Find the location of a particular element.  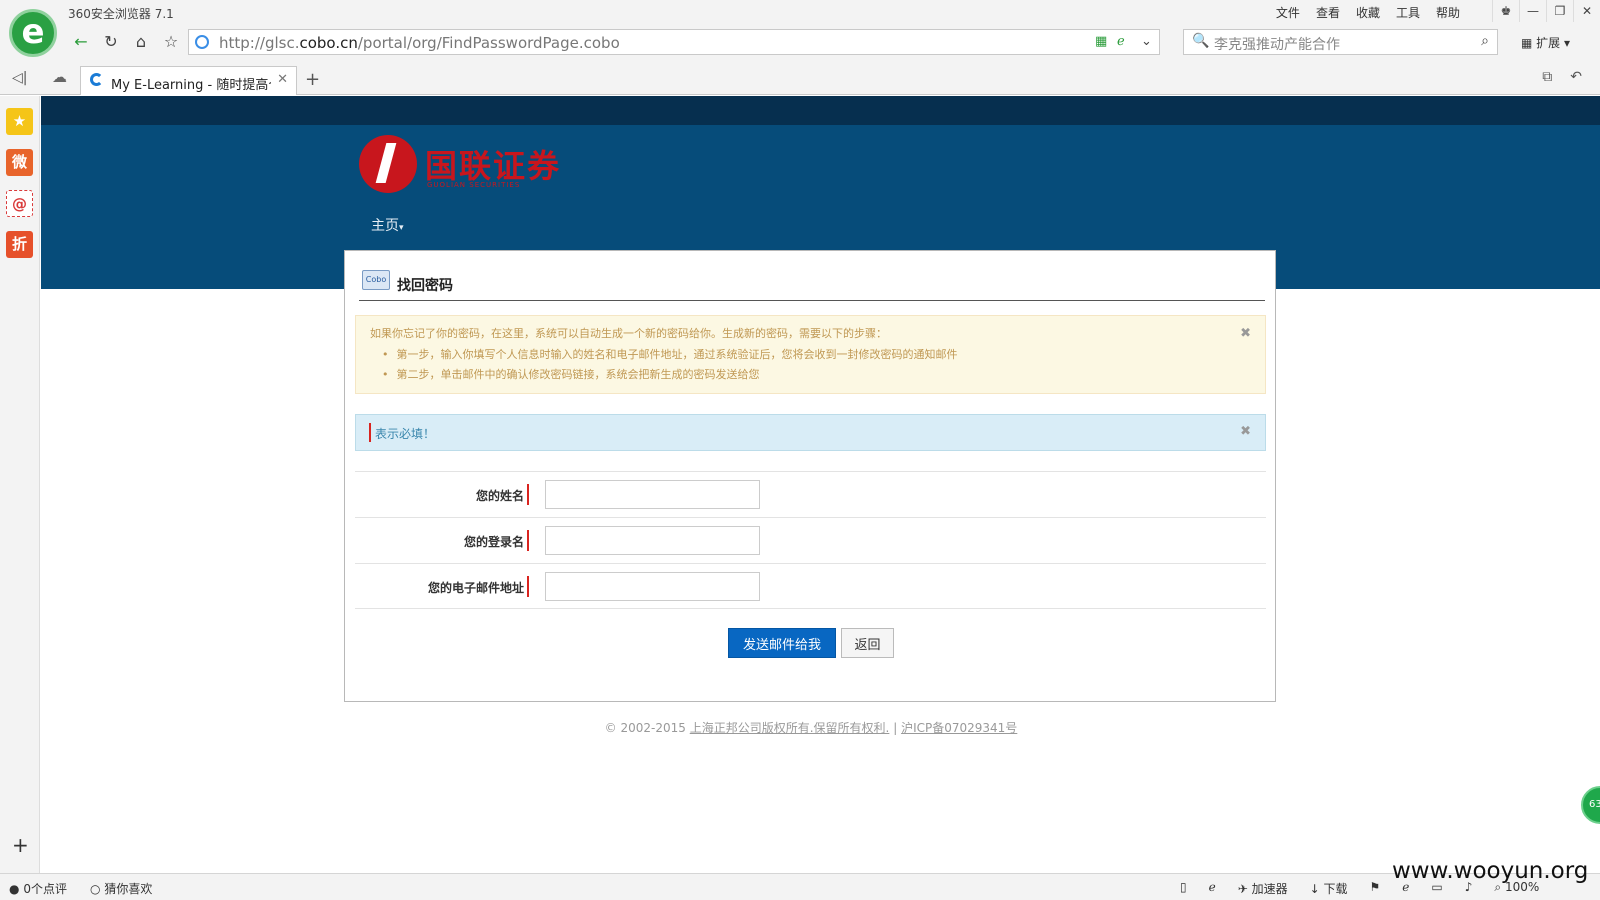

accelerator-button: ✈ 加速器 is located at coordinates (1263, 888).